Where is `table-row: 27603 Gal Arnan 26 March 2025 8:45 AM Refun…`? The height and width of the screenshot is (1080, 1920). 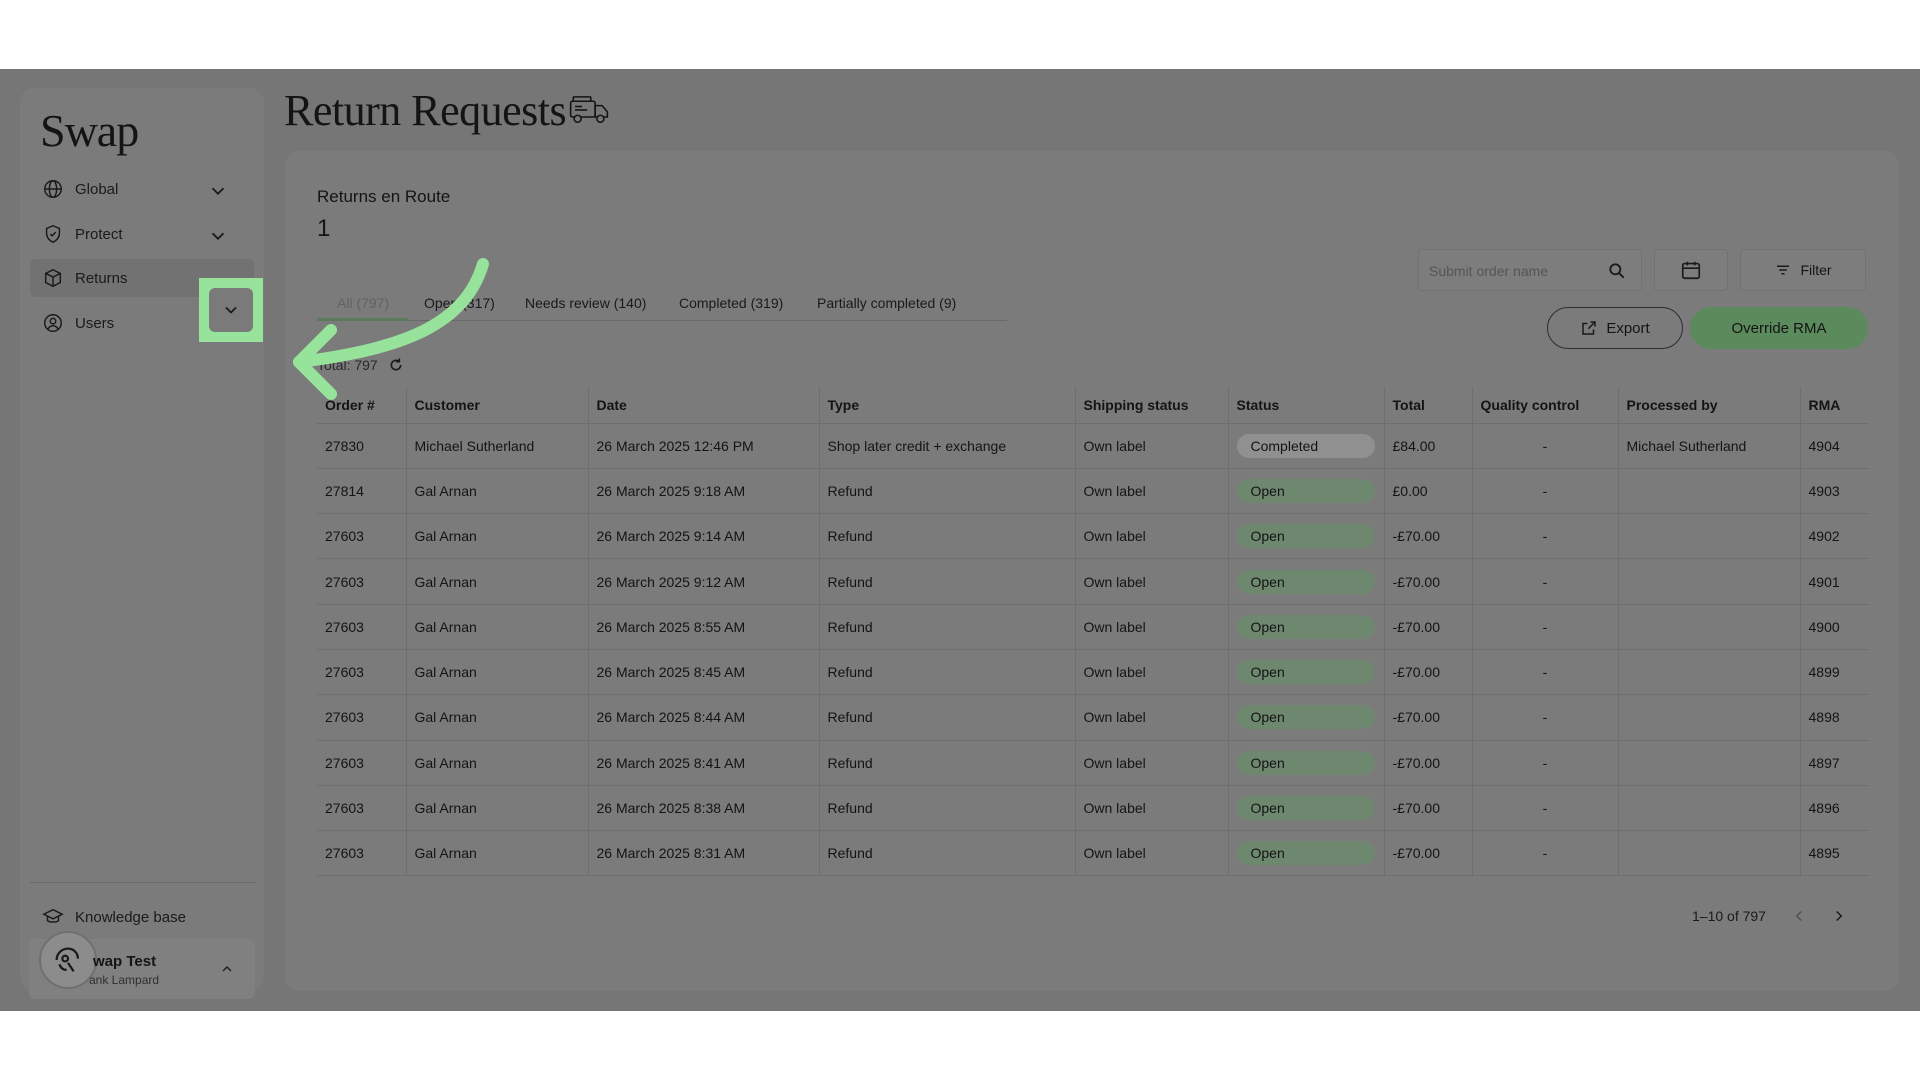
table-row: 27603 Gal Arnan 26 March 2025 8:45 AM Refun… is located at coordinates (1093, 672).